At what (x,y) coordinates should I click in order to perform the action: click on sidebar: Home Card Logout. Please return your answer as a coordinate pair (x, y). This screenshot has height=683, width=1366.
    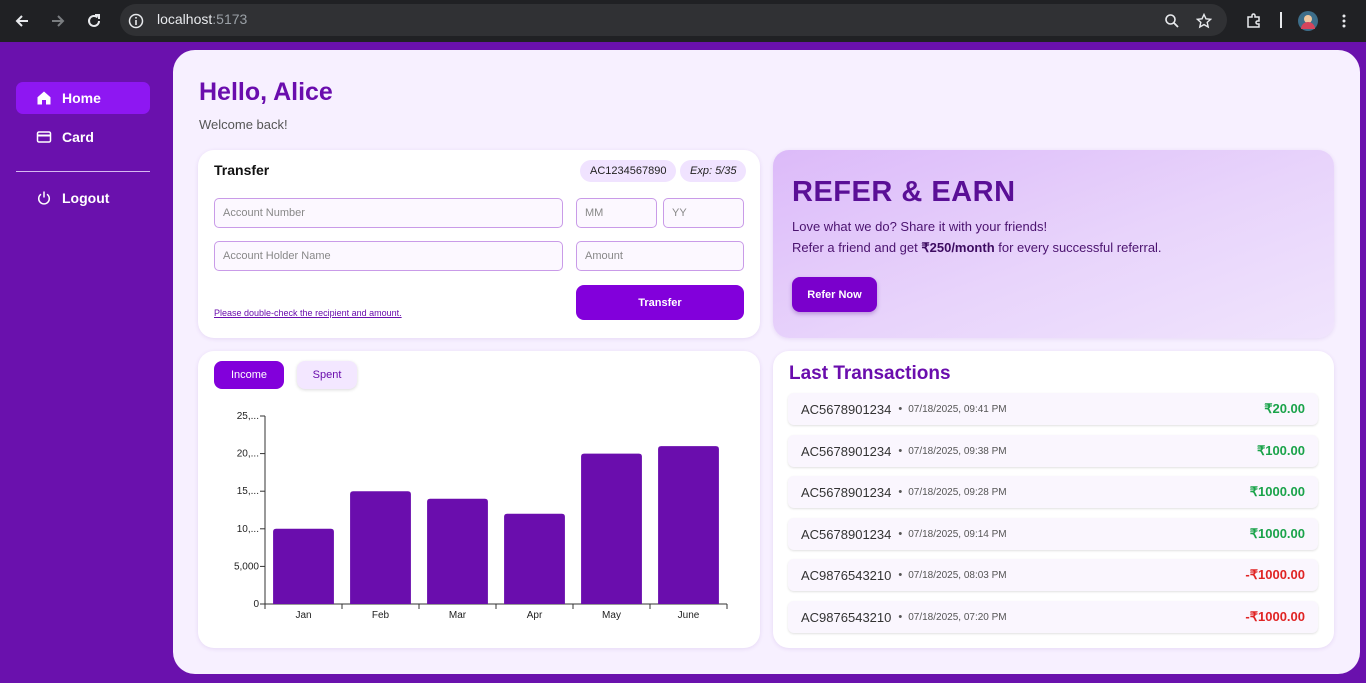
    Looking at the image, I should click on (86, 362).